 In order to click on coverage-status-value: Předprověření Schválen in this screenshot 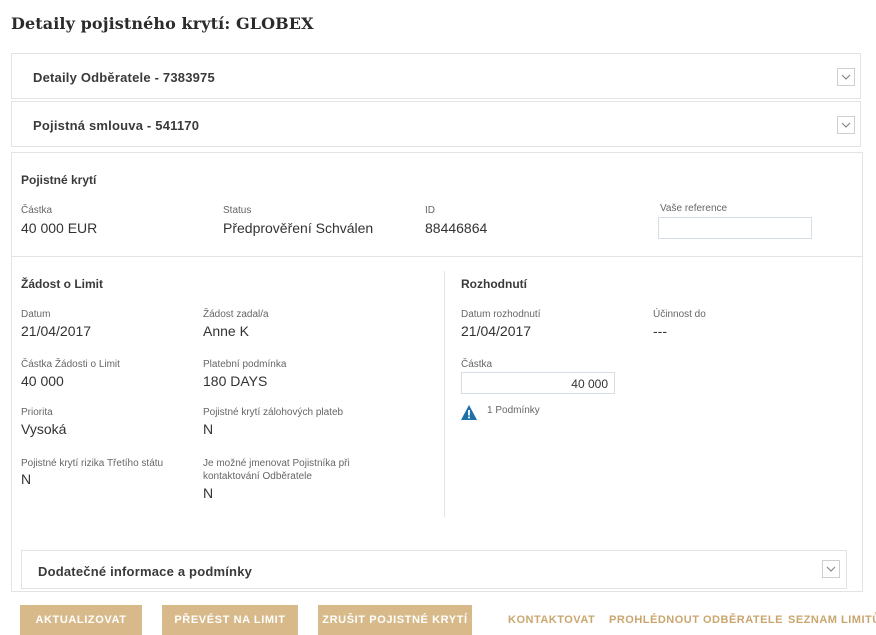, I will do `click(298, 228)`.